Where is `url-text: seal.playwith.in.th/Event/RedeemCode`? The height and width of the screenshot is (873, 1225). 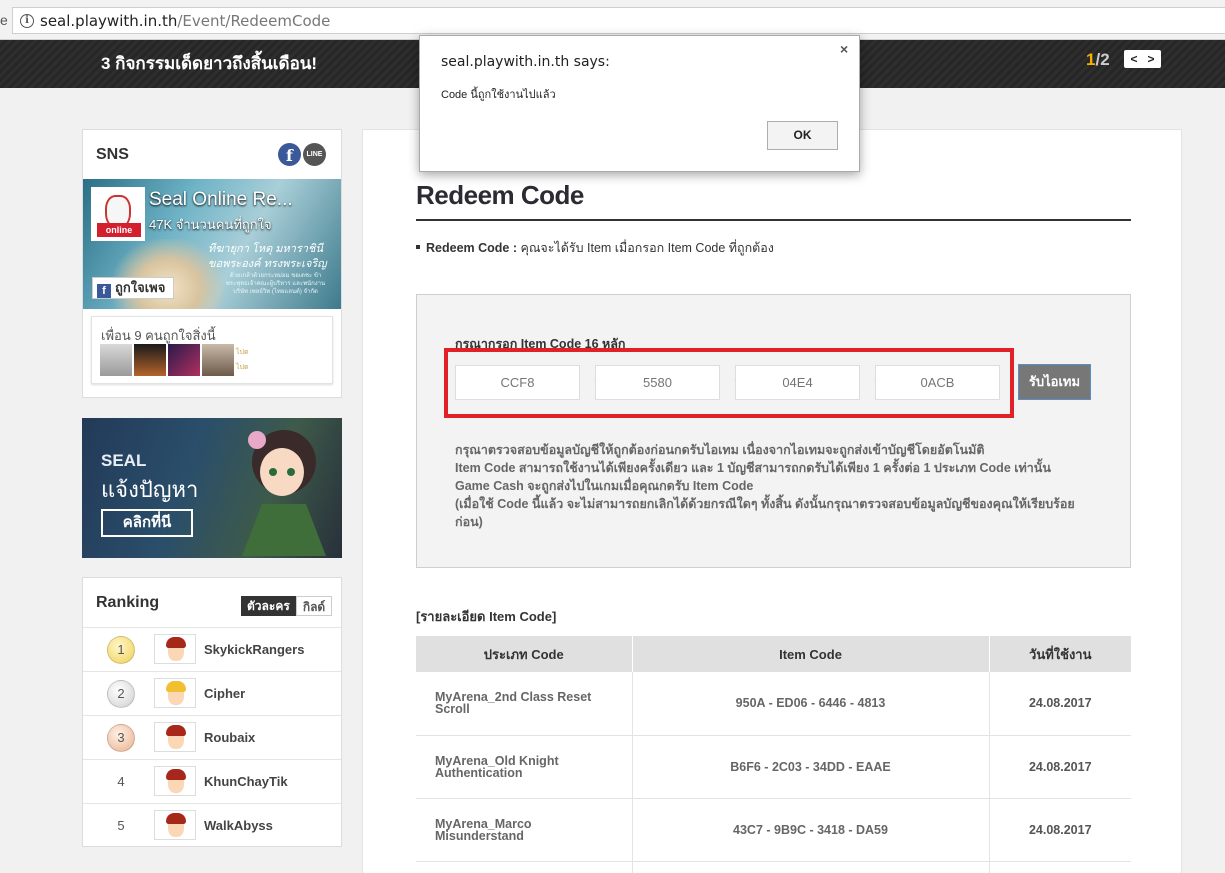 url-text: seal.playwith.in.th/Event/RedeemCode is located at coordinates (185, 21).